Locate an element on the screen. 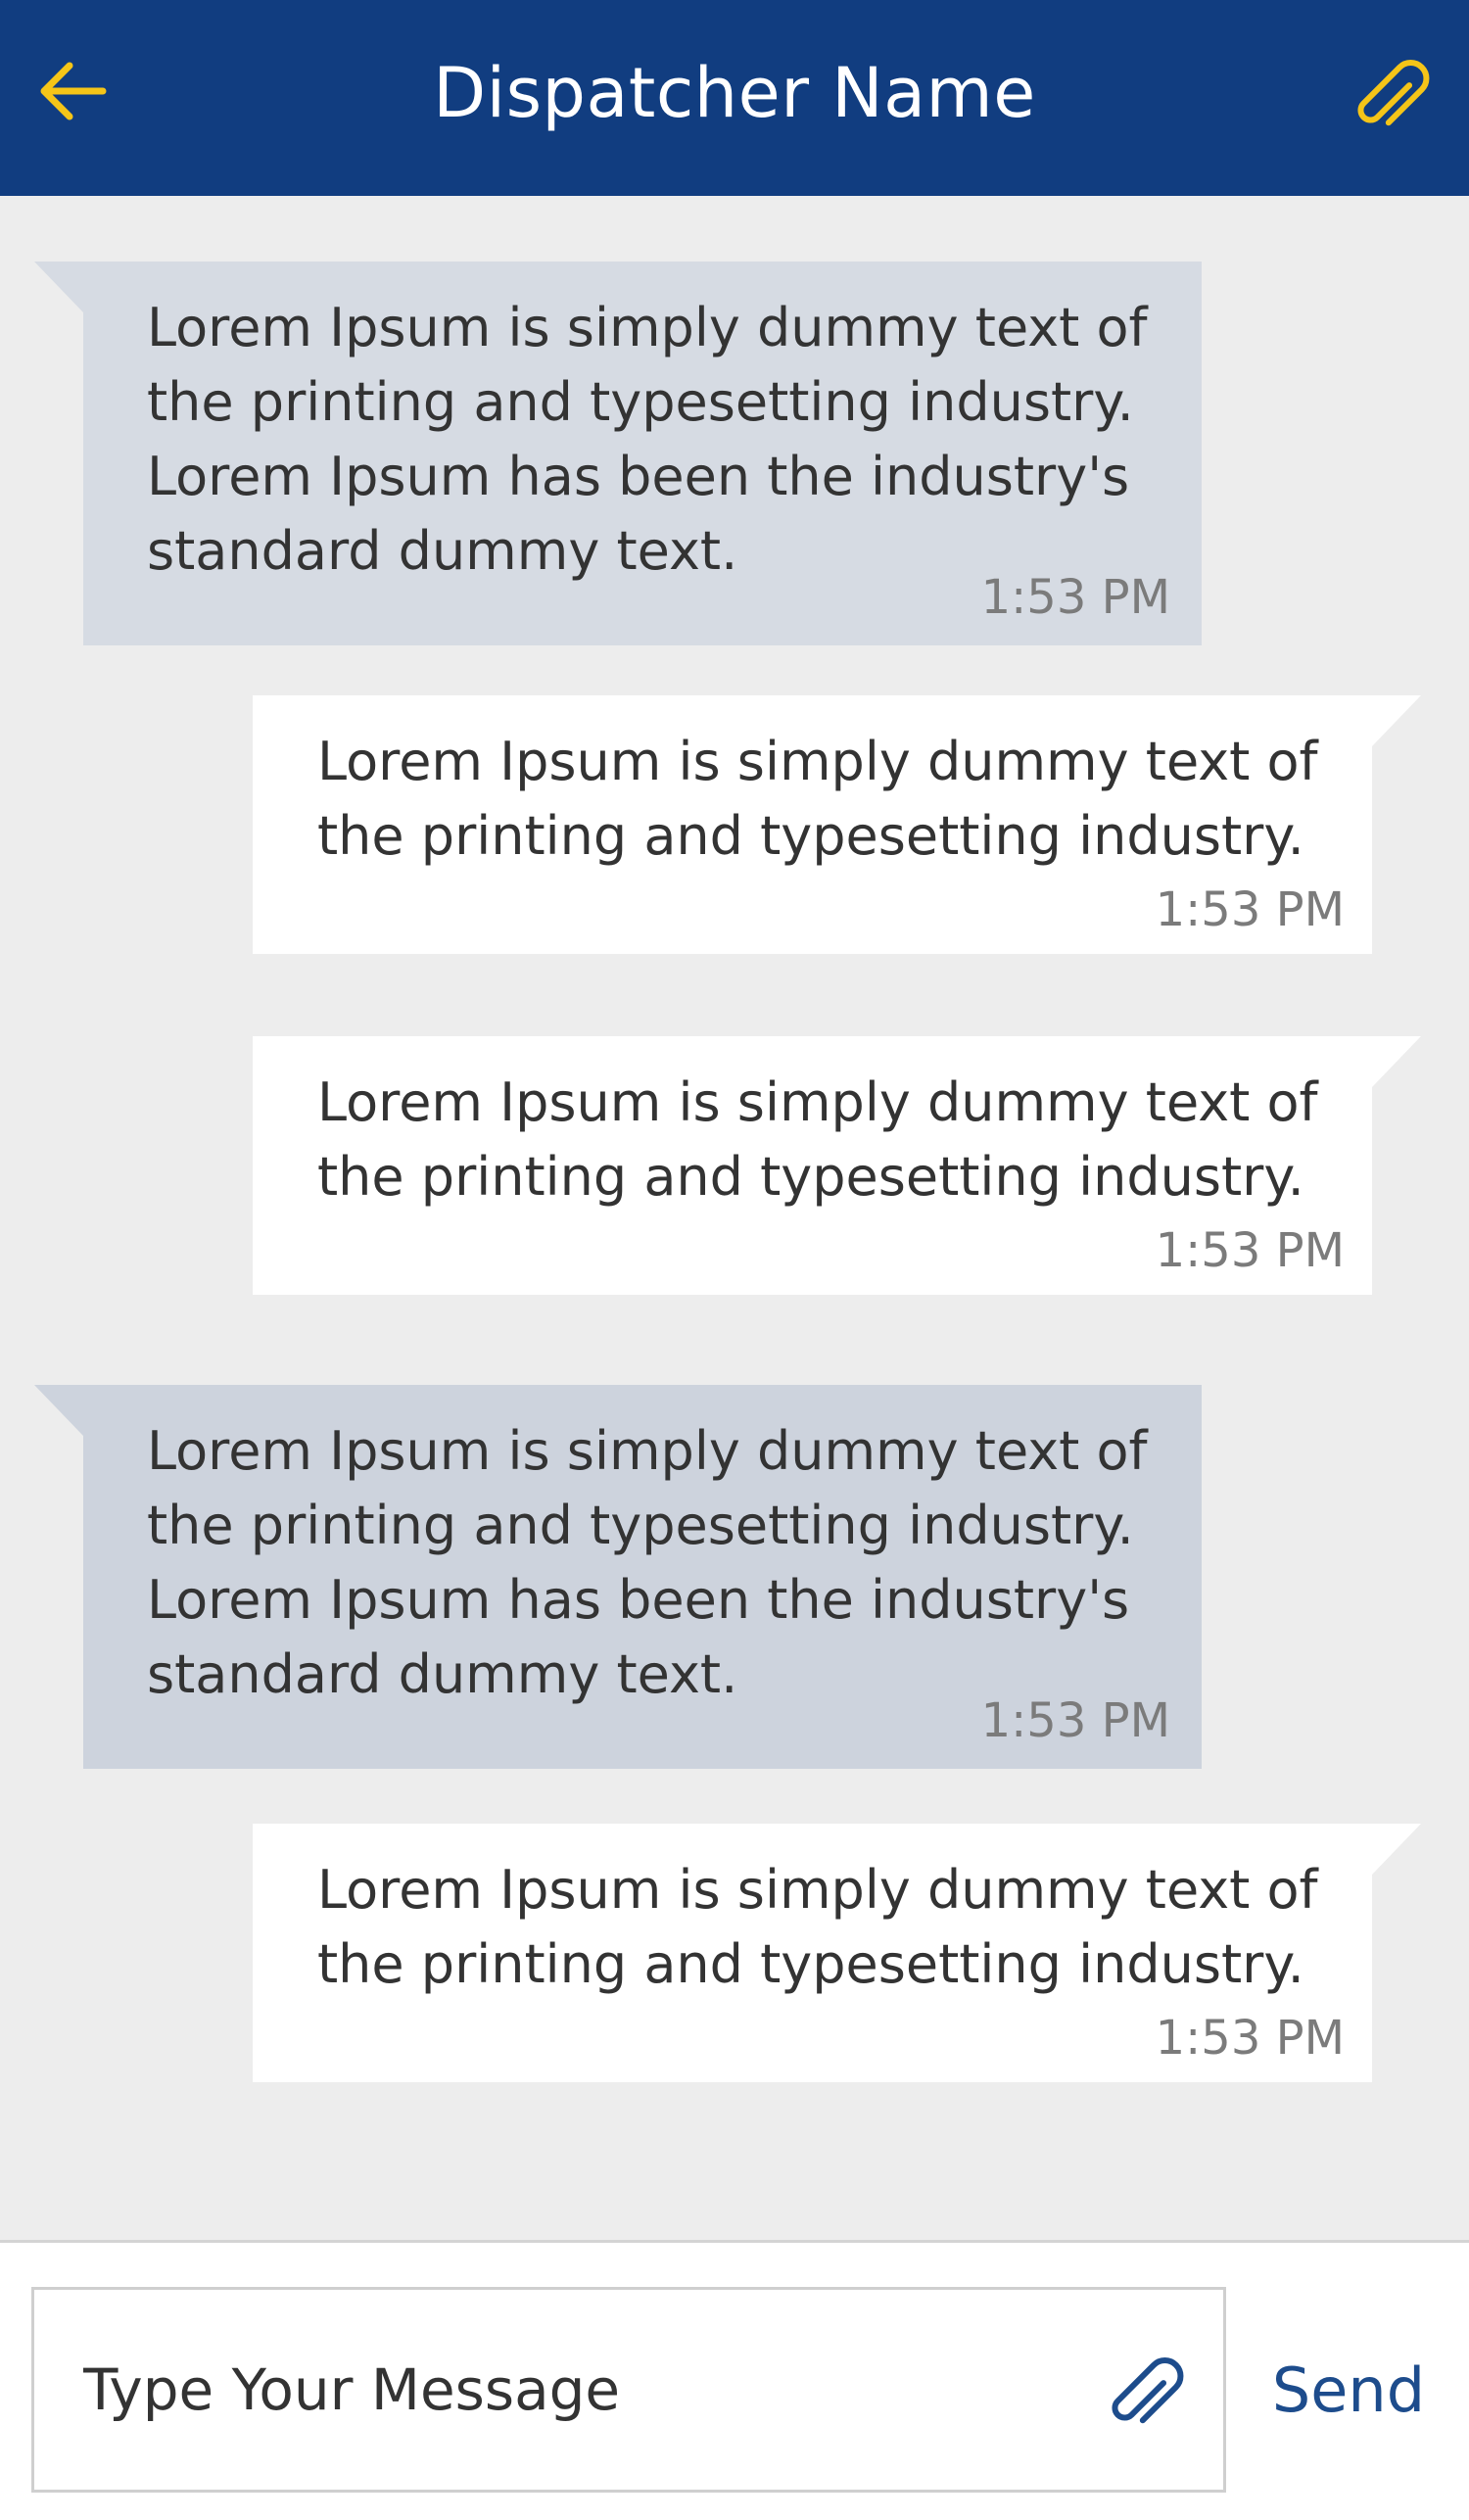  header-attach-button is located at coordinates (1386, 95).